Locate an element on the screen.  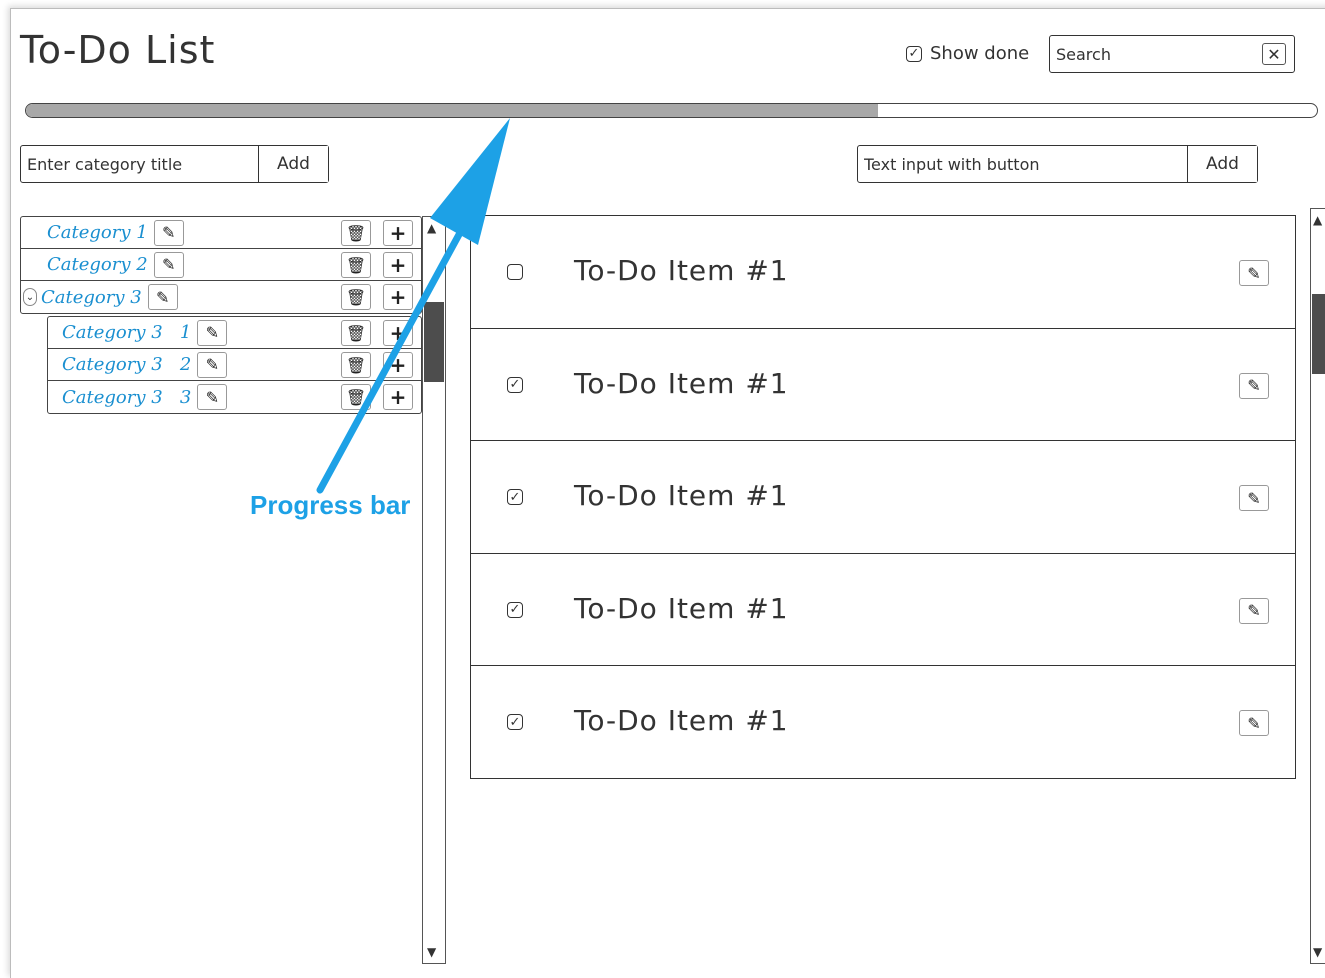
show-done-checkbox: ✓ is located at coordinates (914, 53).